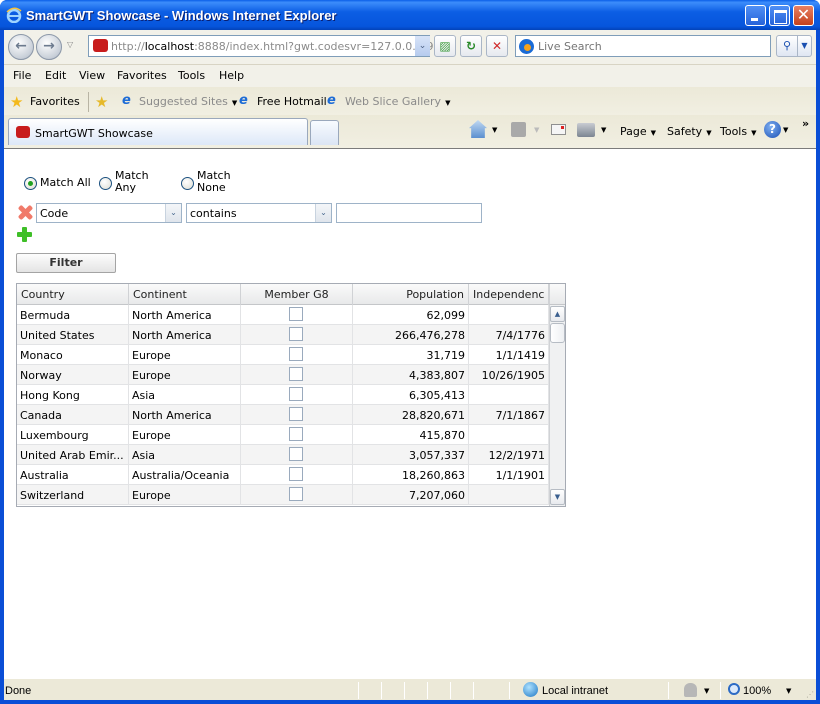 The image size is (820, 704). What do you see at coordinates (73, 435) in the screenshot?
I see `cell-country: Luxembourg` at bounding box center [73, 435].